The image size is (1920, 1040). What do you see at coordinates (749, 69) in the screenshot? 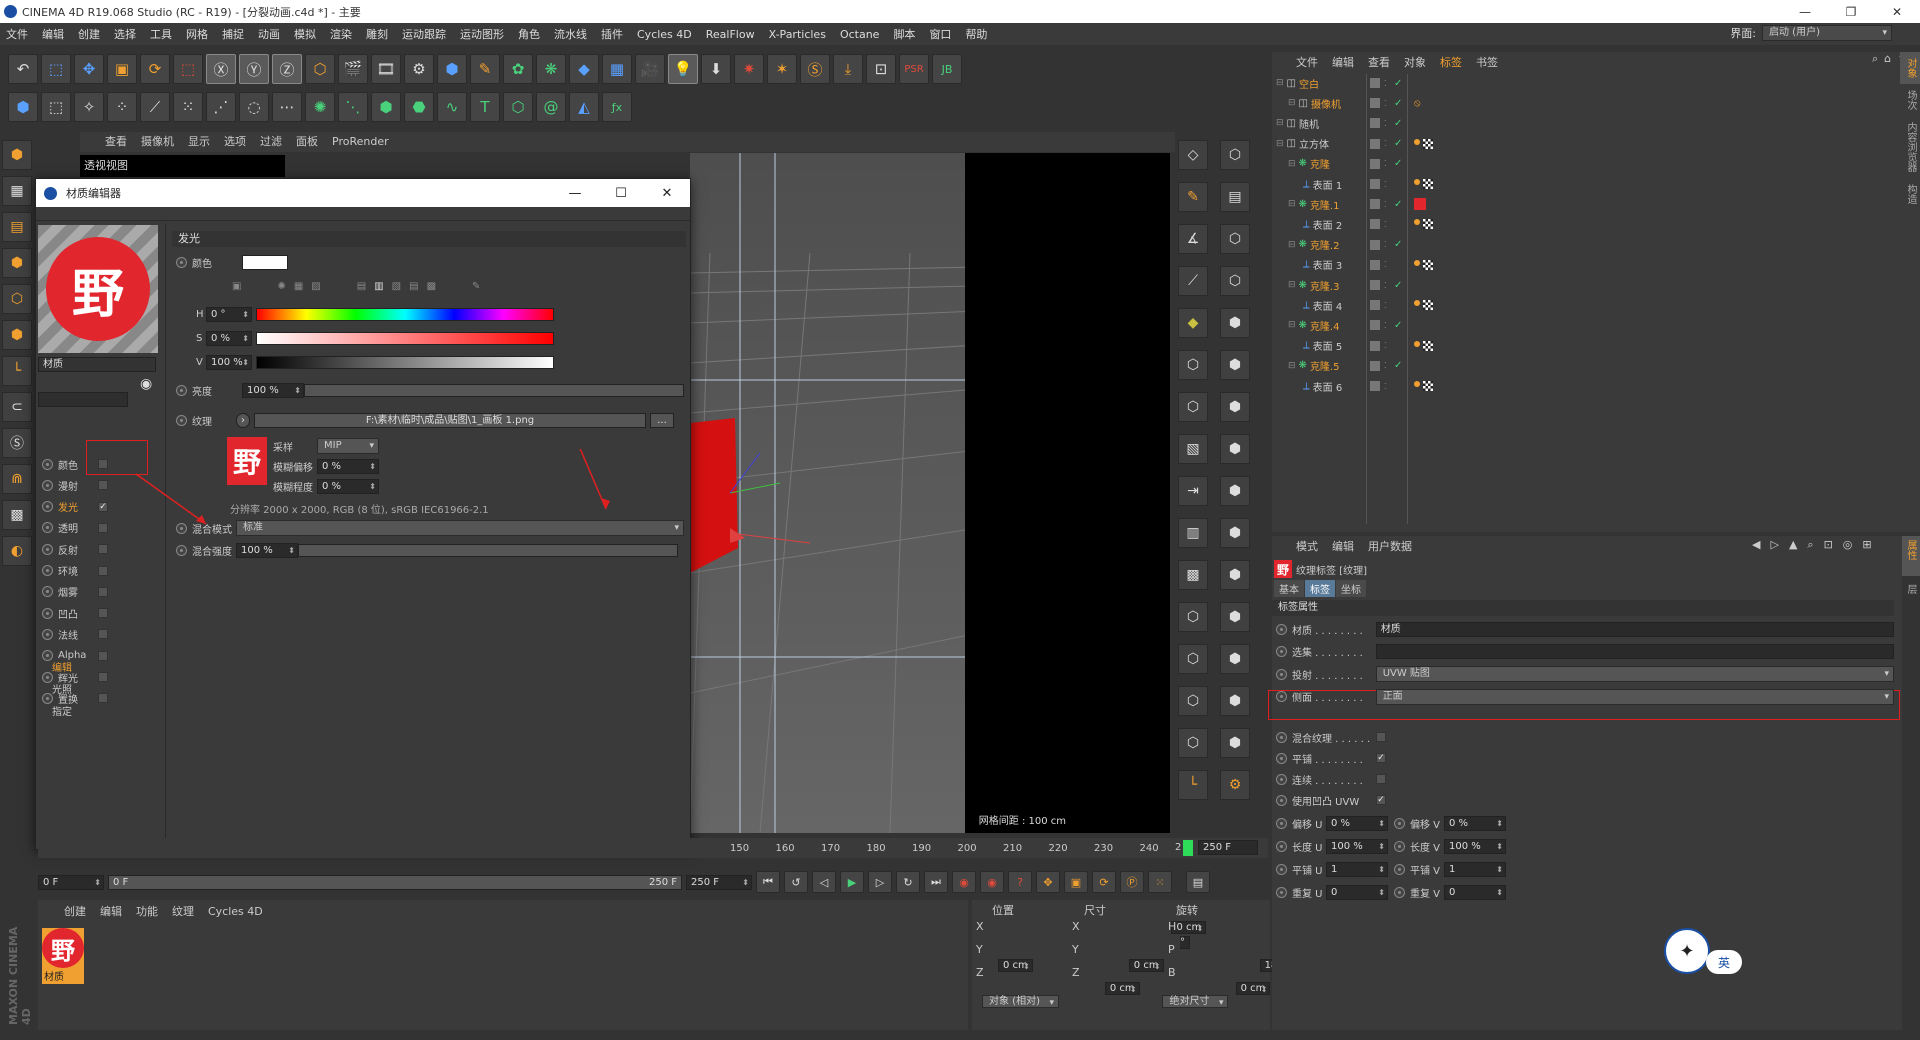
I see `explode-icon: ✷` at bounding box center [749, 69].